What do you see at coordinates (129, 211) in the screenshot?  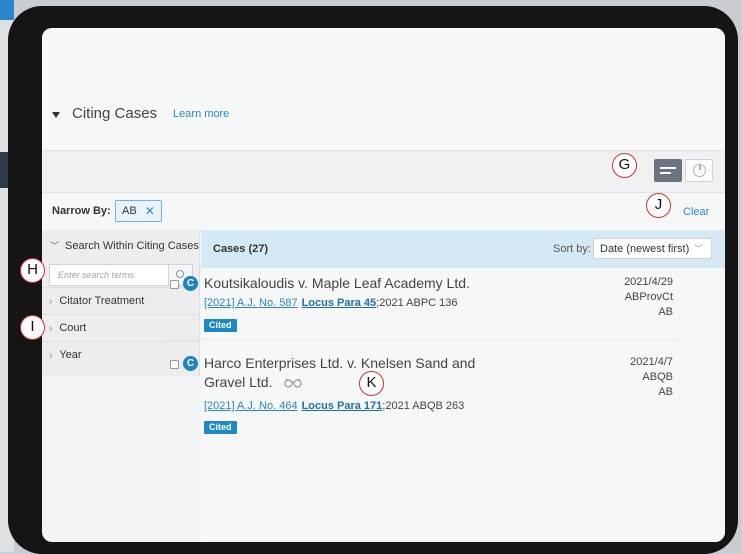 I see `filter-chip-label: AB` at bounding box center [129, 211].